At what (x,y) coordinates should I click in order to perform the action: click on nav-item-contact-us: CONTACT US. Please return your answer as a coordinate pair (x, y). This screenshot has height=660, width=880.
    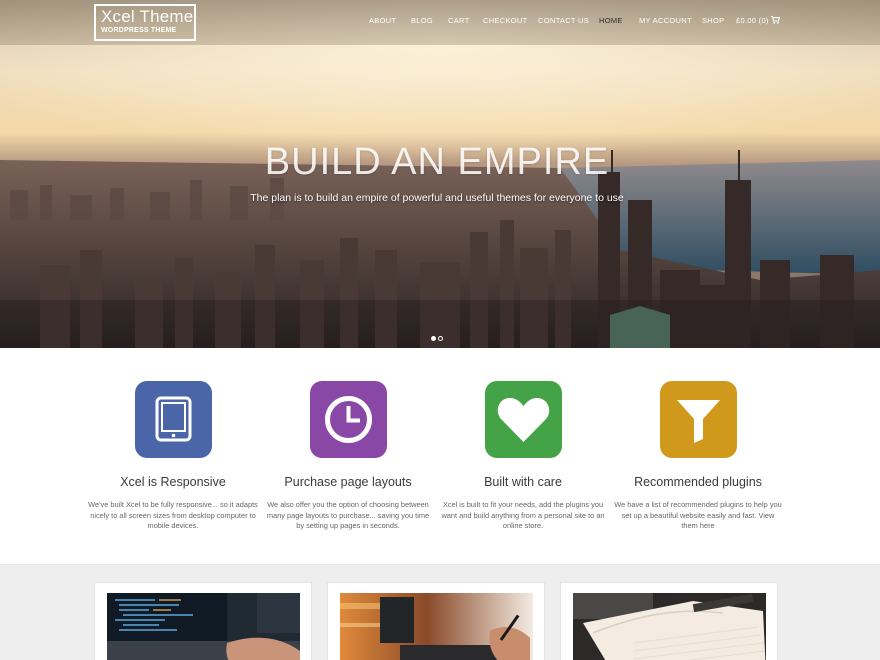
    Looking at the image, I should click on (563, 20).